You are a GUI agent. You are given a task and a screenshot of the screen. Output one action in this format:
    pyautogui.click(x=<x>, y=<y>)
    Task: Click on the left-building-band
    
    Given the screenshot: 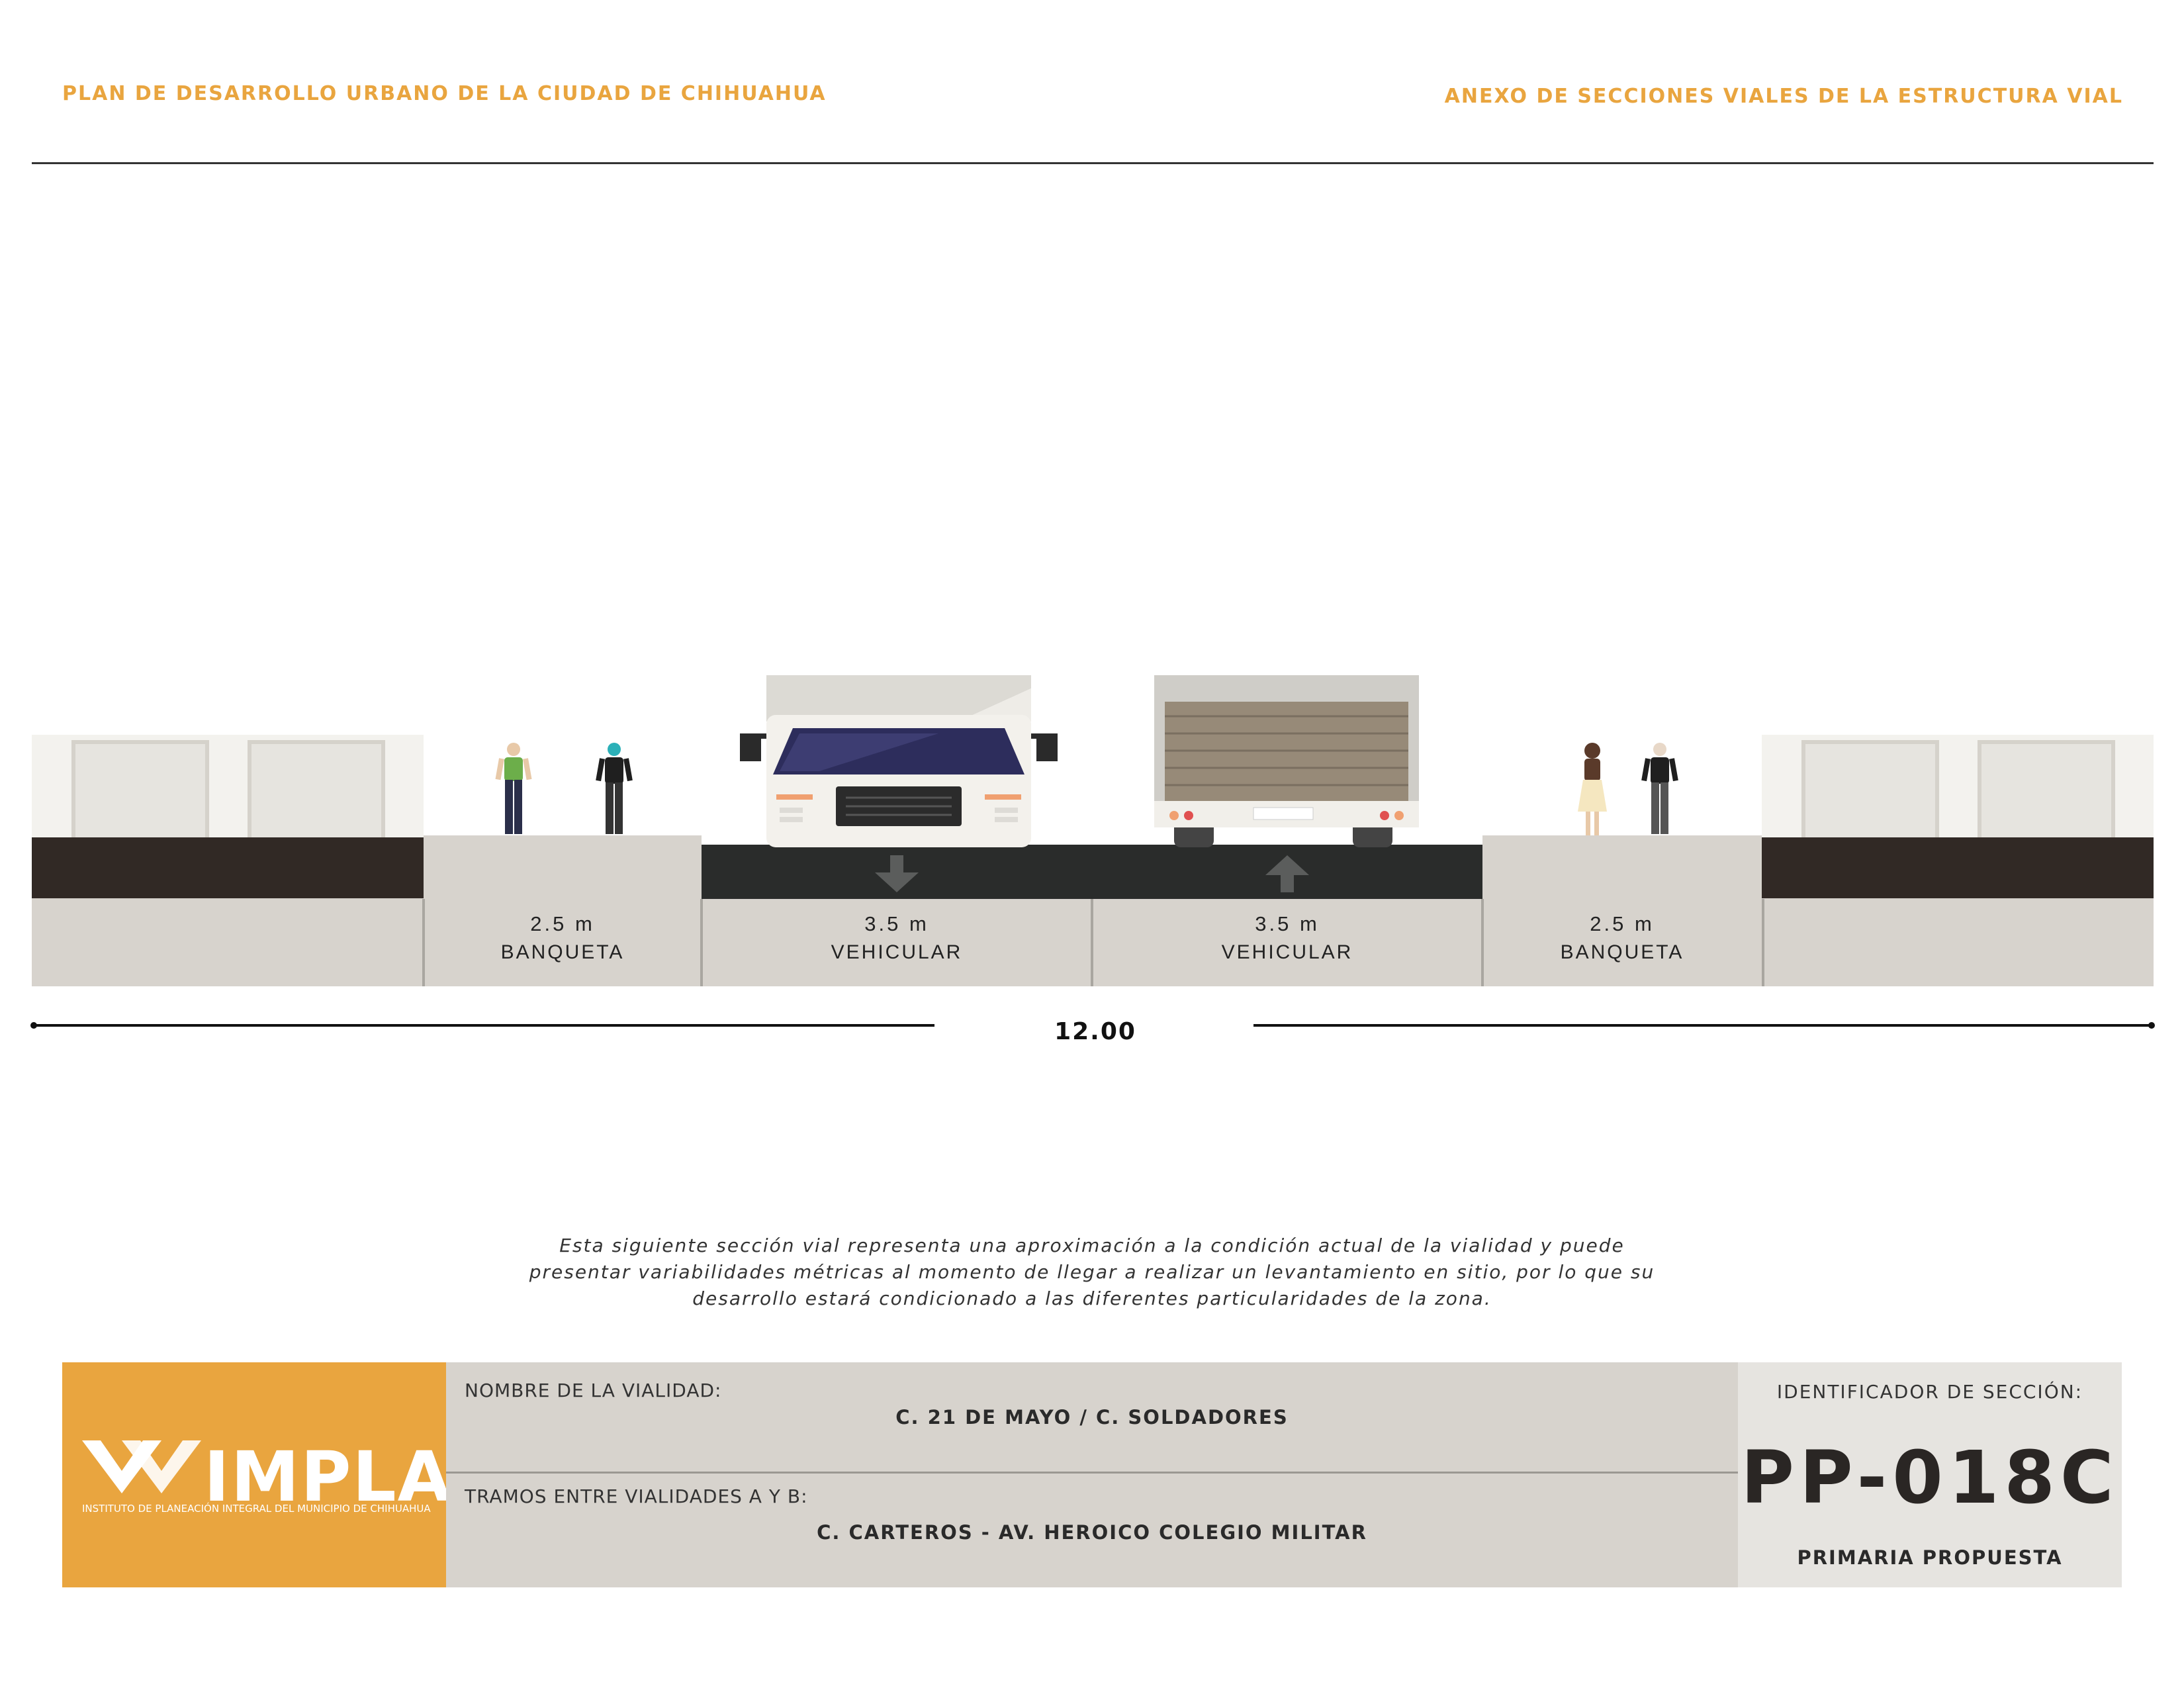 What is the action you would take?
    pyautogui.click(x=228, y=867)
    